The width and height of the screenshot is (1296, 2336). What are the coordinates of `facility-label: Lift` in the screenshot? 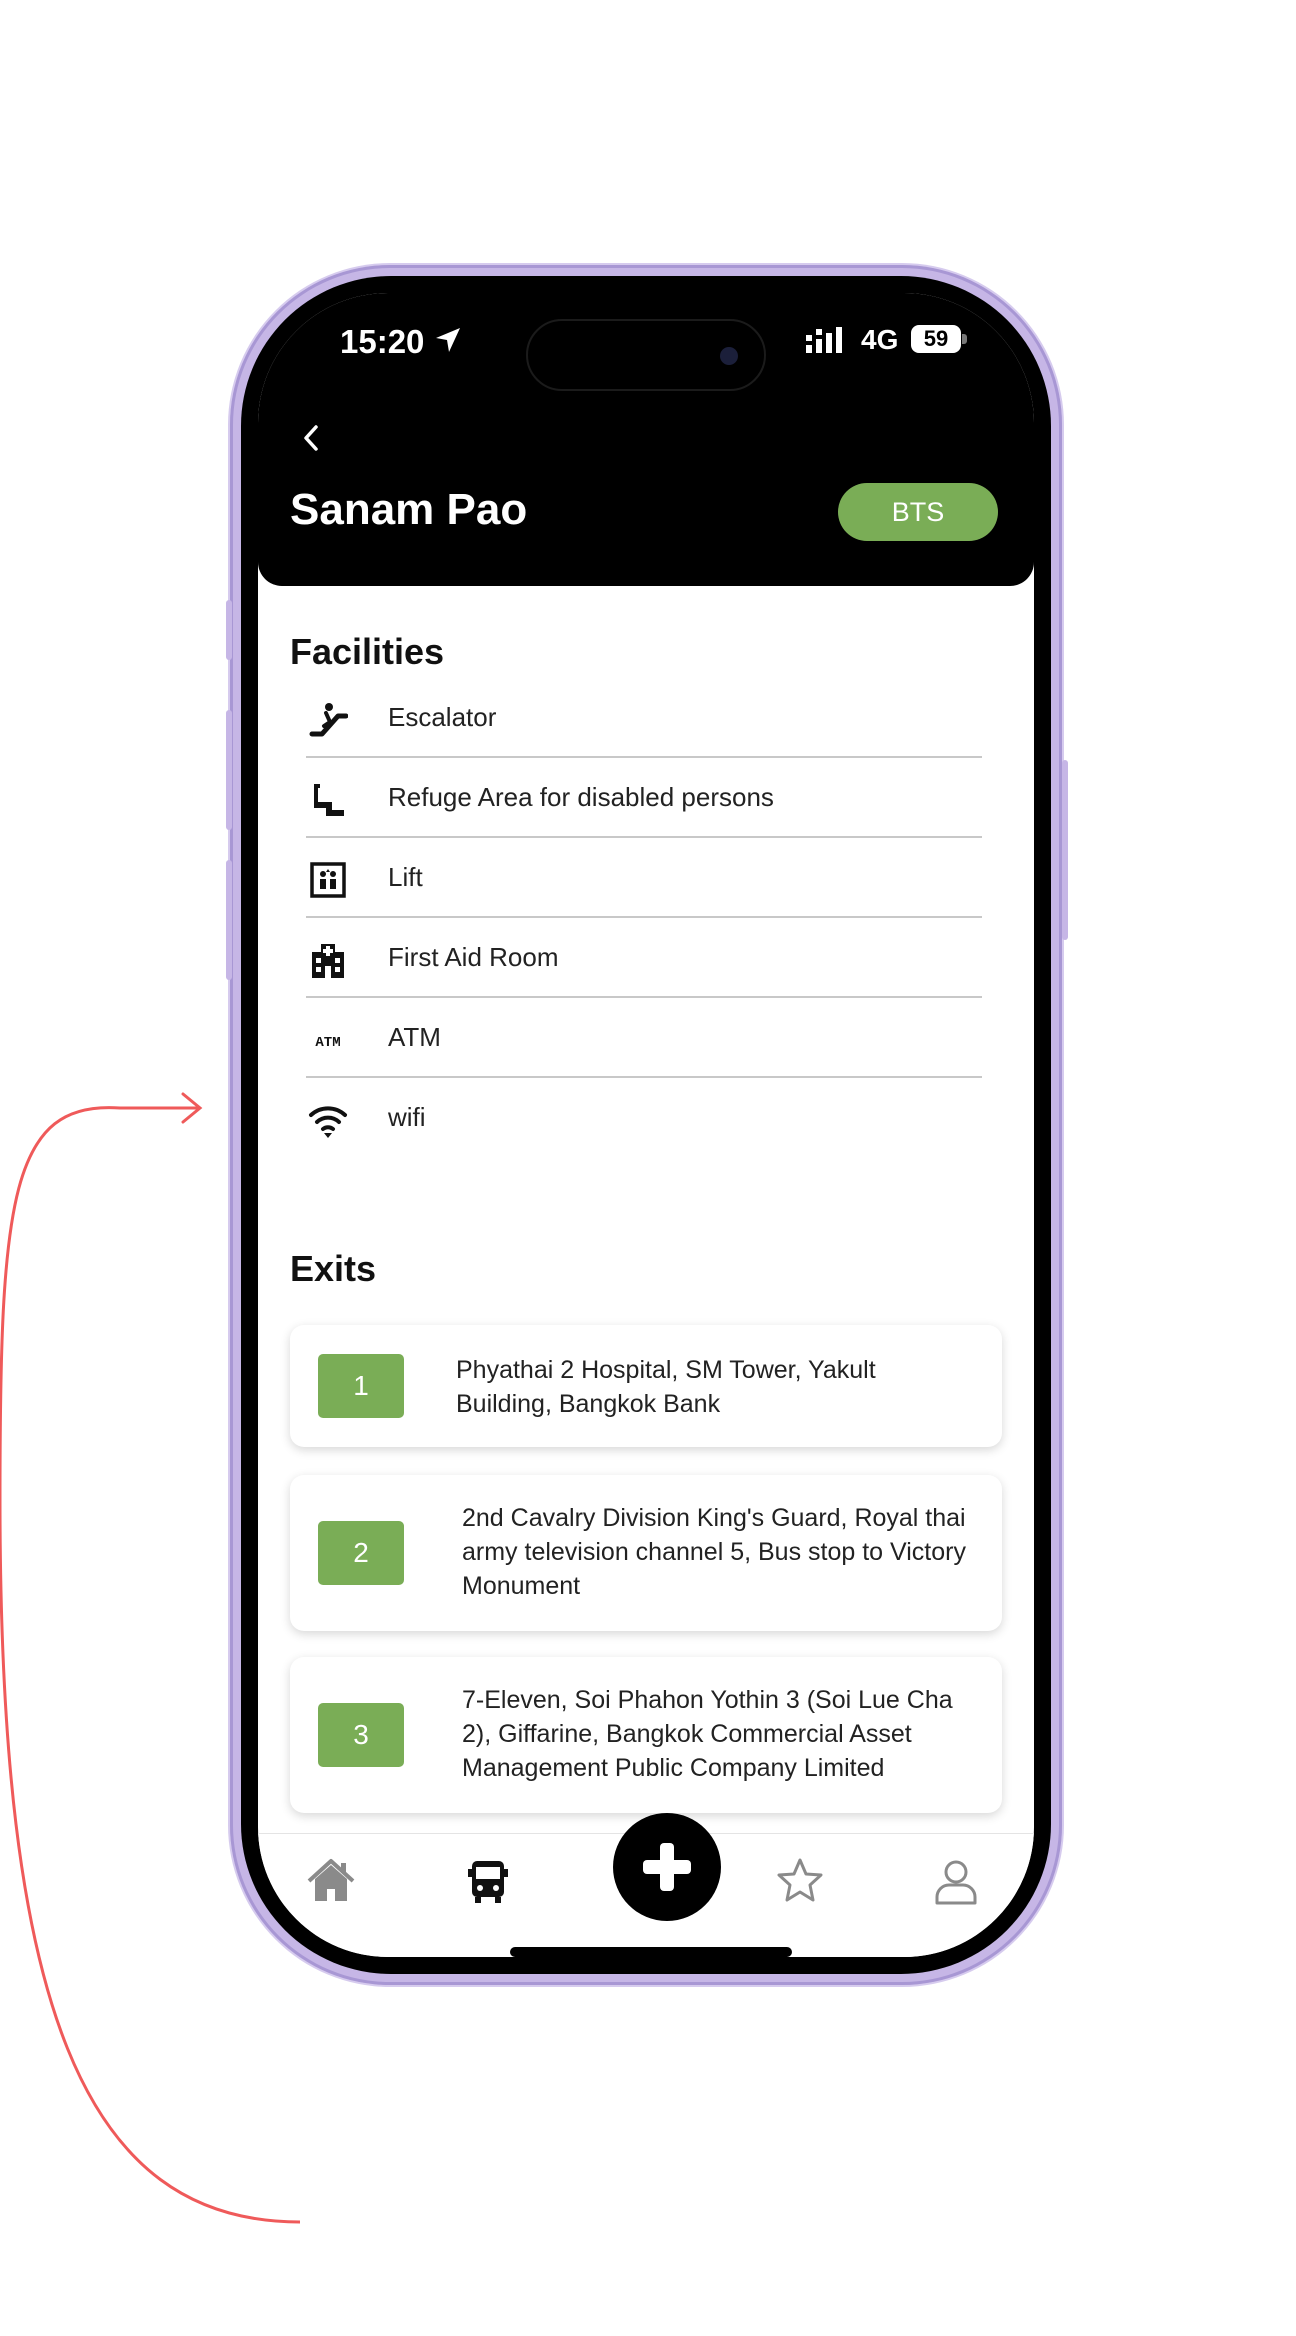 It's located at (405, 877).